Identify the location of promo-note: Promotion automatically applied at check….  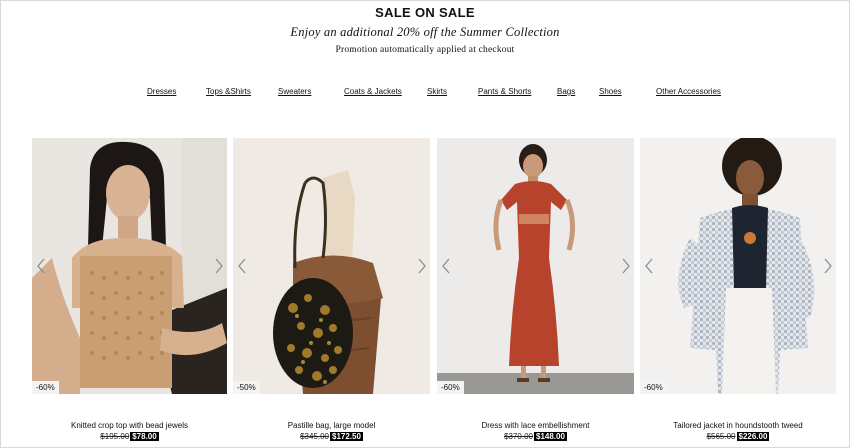
(425, 50).